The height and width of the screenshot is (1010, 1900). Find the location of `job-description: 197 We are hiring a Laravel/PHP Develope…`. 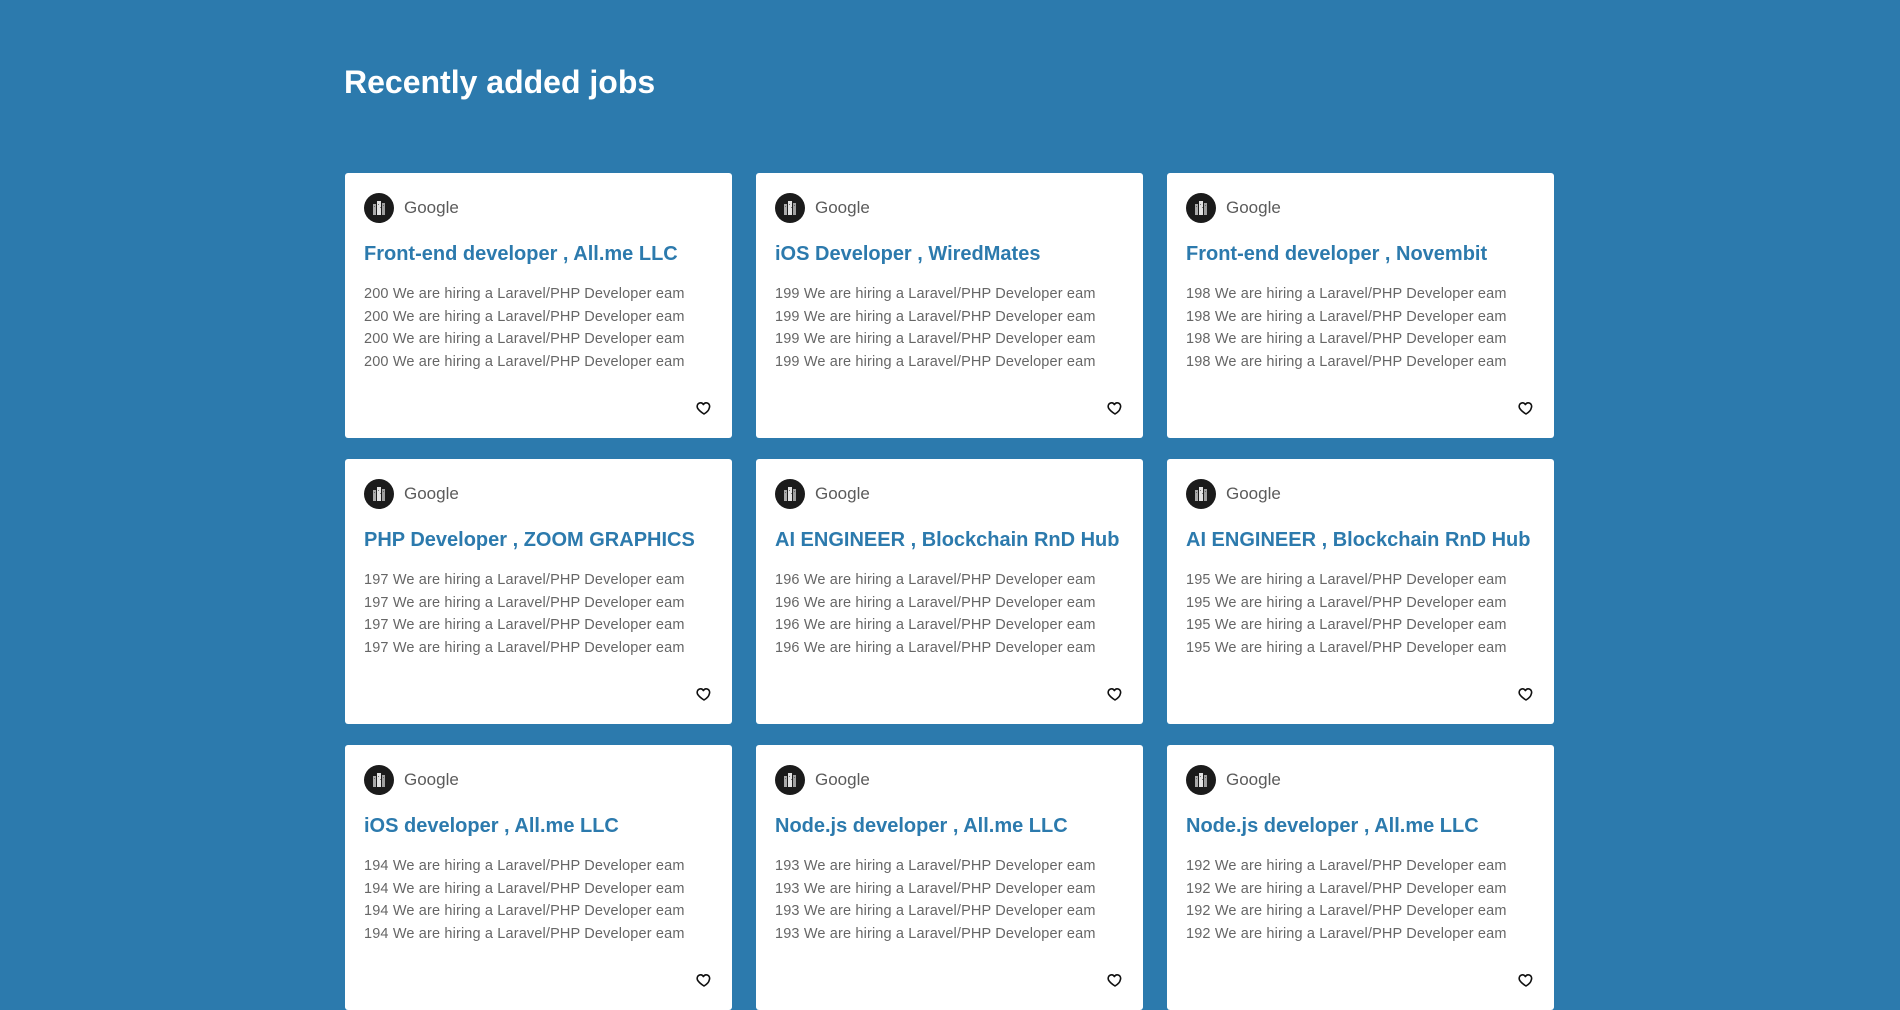

job-description: 197 We are hiring a Laravel/PHP Develope… is located at coordinates (538, 614).